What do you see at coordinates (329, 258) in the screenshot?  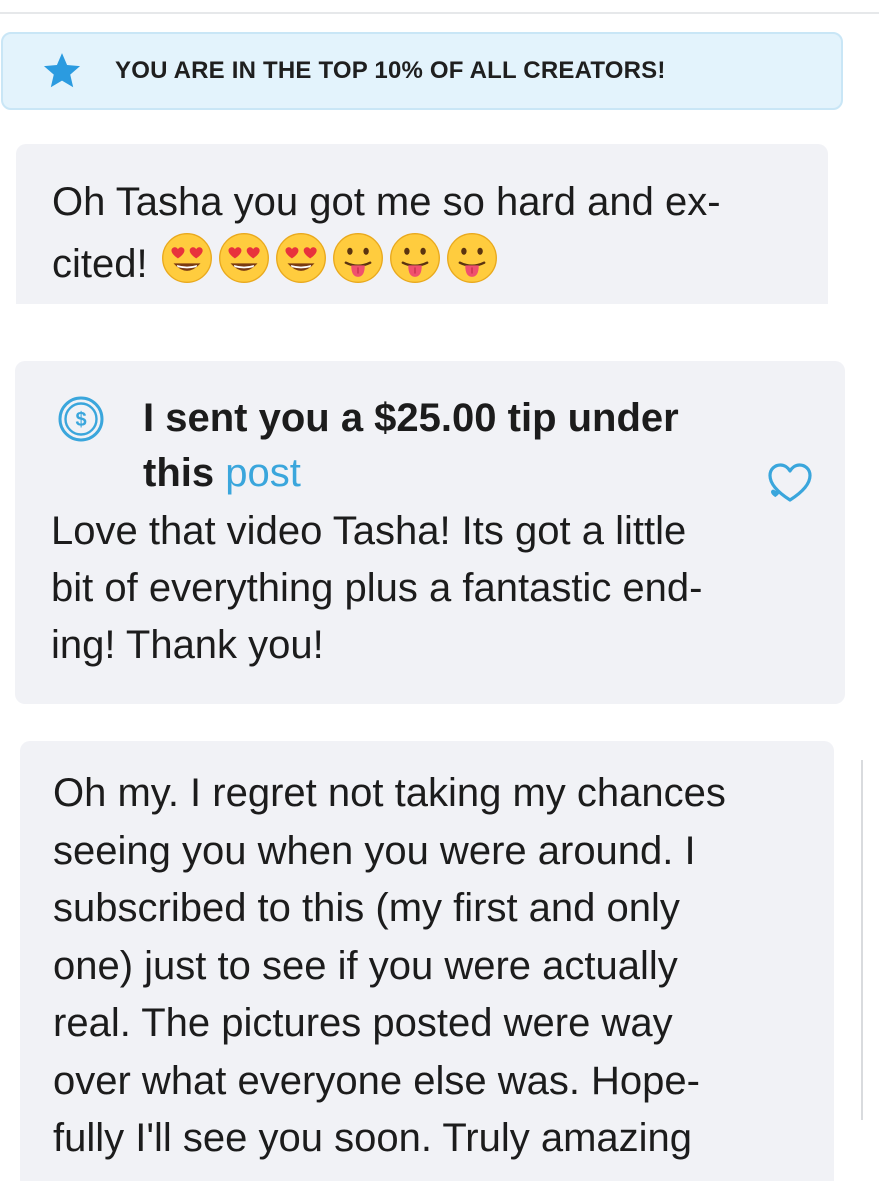 I see `emoji-row` at bounding box center [329, 258].